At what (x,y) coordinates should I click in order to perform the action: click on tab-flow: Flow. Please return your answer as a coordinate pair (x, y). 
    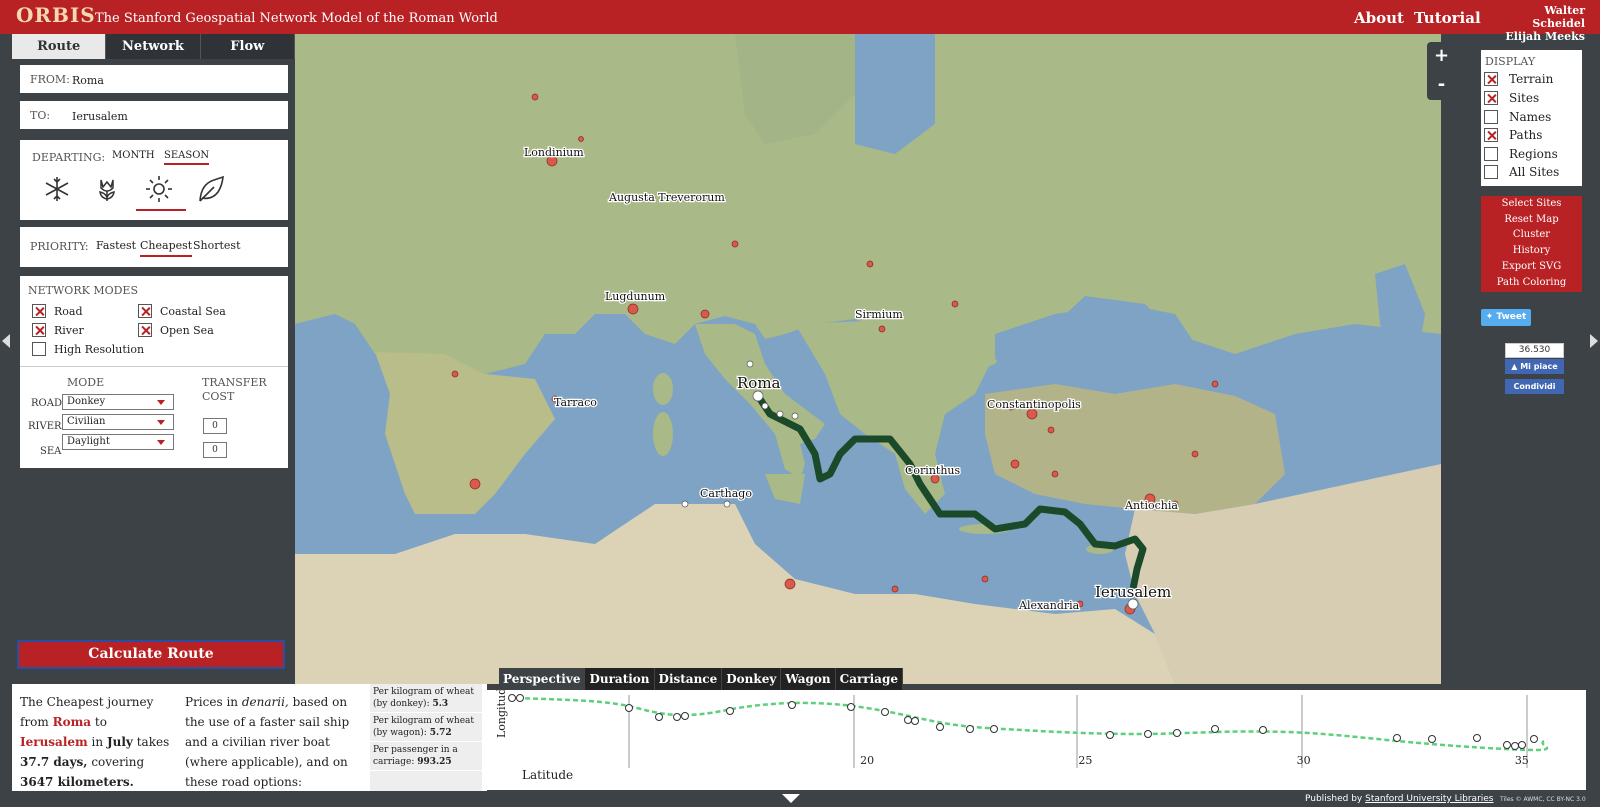
    Looking at the image, I should click on (247, 46).